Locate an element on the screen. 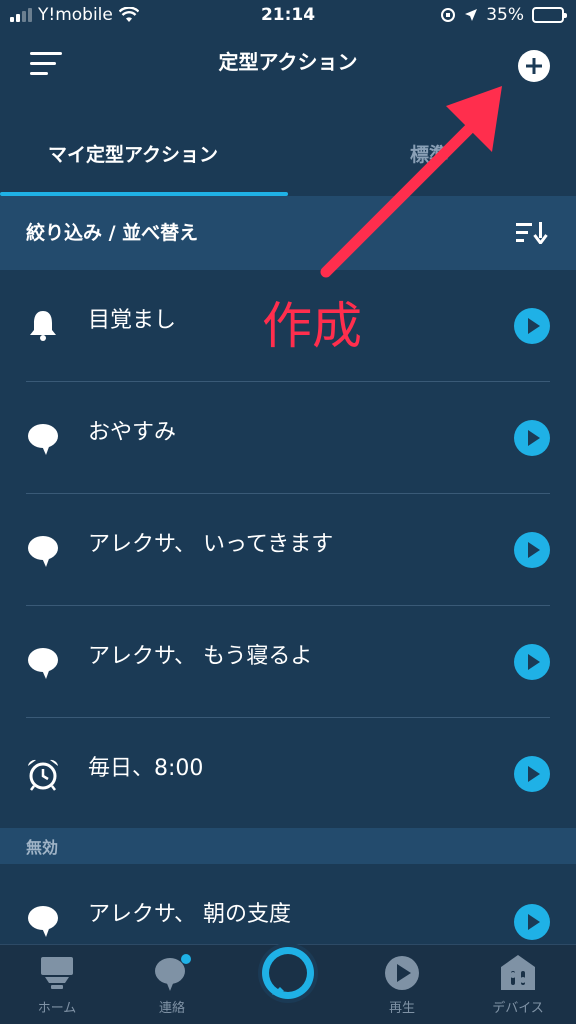 The image size is (576, 1024). location-icon is located at coordinates (471, 15).